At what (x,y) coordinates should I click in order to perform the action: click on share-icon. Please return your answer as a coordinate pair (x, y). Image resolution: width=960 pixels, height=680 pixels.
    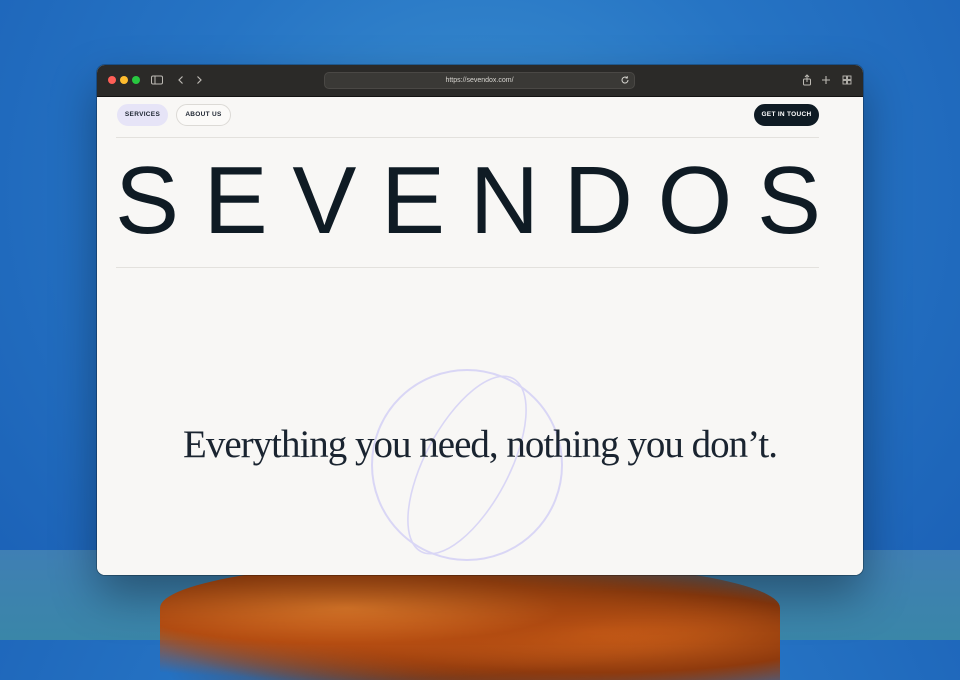
    Looking at the image, I should click on (807, 80).